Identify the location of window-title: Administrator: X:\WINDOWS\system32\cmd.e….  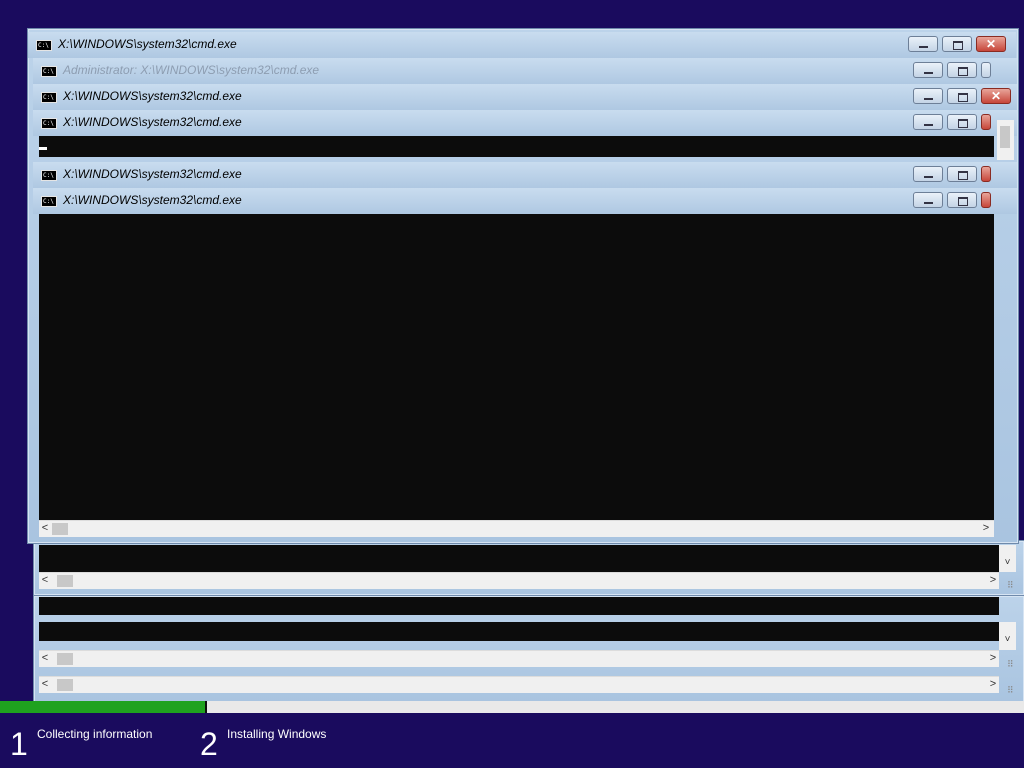
(191, 70).